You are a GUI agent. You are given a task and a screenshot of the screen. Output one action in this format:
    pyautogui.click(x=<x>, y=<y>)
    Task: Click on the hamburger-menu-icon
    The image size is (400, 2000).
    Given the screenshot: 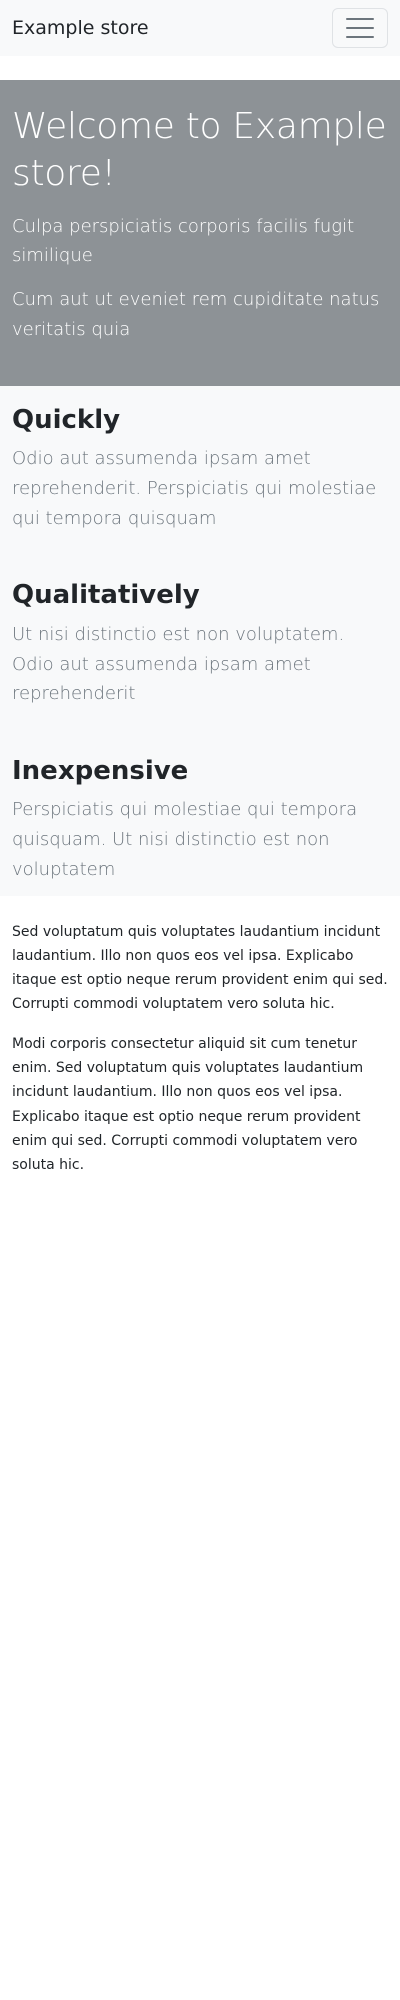 What is the action you would take?
    pyautogui.click(x=360, y=28)
    